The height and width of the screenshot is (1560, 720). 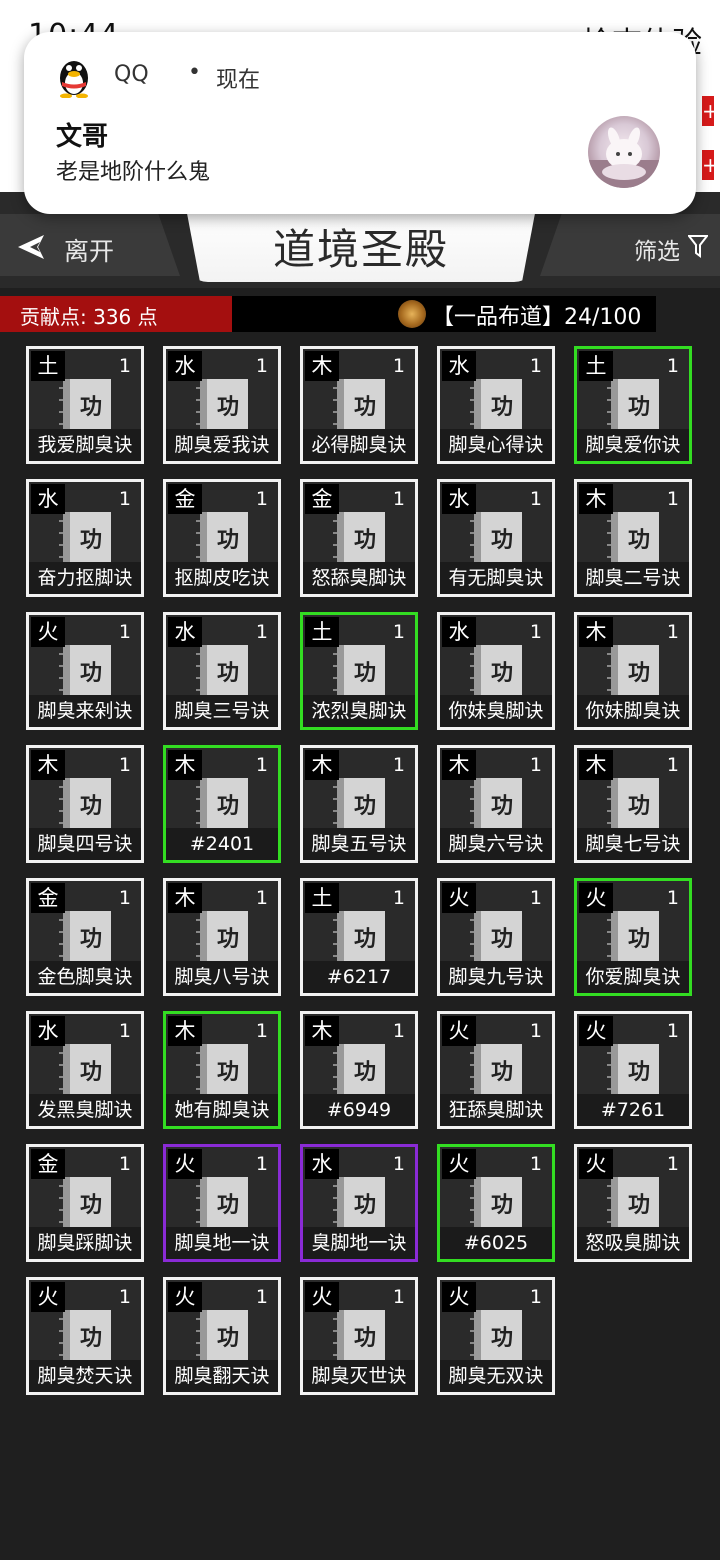 I want to click on notification-banner: QQ • 现在 文哥 老是地阶什么鬼, so click(x=360, y=123).